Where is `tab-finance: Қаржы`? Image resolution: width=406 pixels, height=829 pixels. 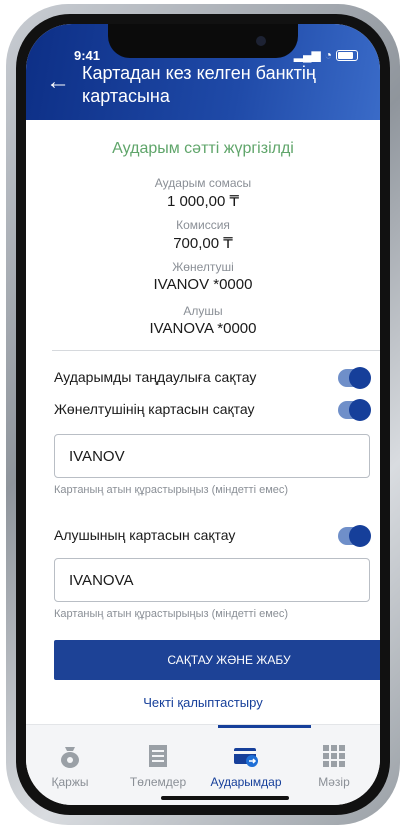 tab-finance: Қаржы is located at coordinates (70, 766).